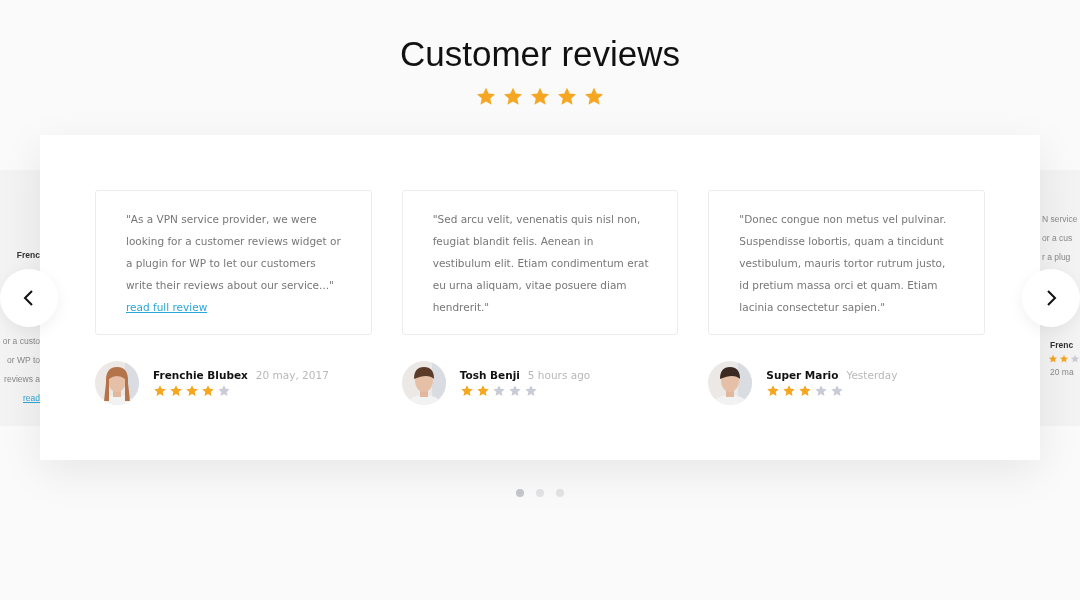  What do you see at coordinates (22, 379) in the screenshot?
I see `review-text: reviews a` at bounding box center [22, 379].